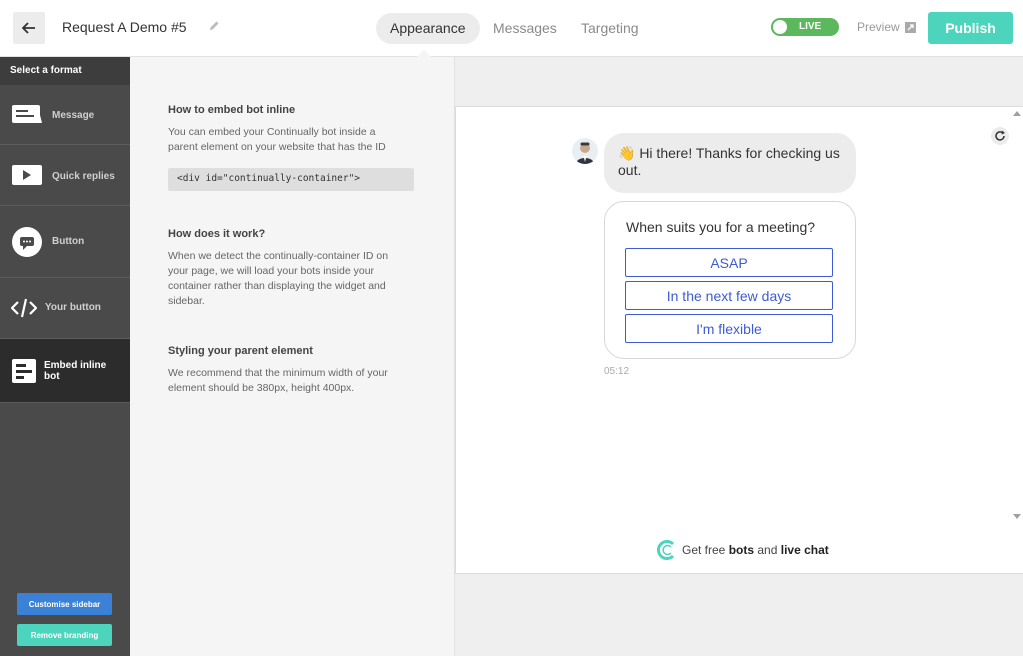 This screenshot has height=656, width=1023. What do you see at coordinates (610, 28) in the screenshot?
I see `tab-targeting: Targeting` at bounding box center [610, 28].